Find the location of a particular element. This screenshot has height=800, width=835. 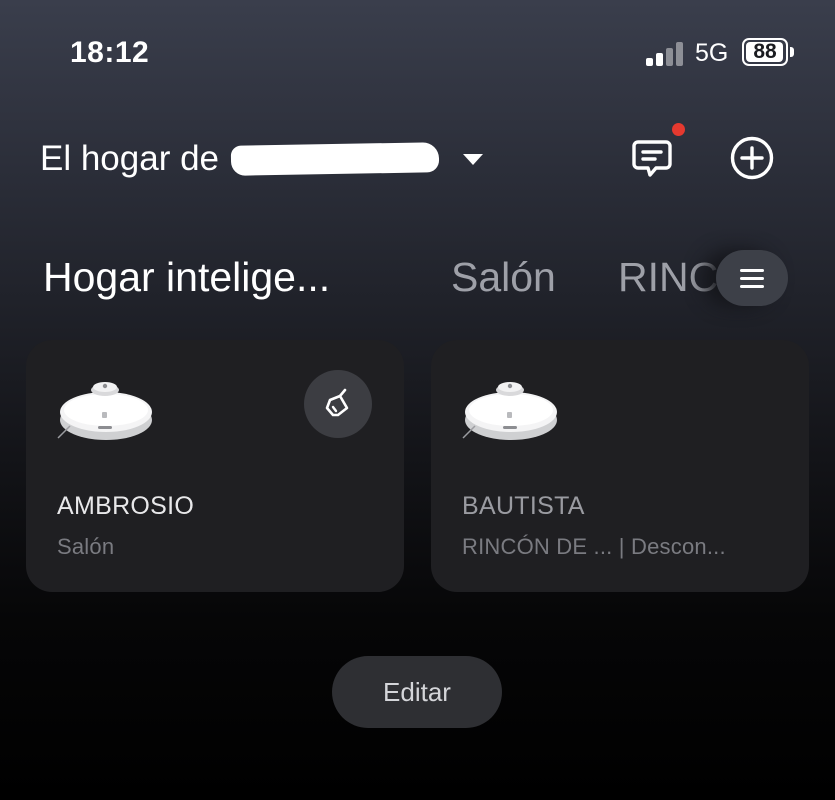

status-time: 18:12 is located at coordinates (110, 52).